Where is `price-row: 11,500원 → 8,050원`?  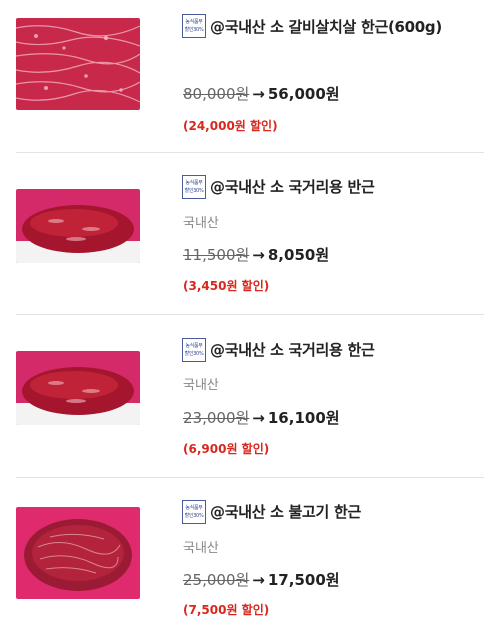 price-row: 11,500원 → 8,050원 is located at coordinates (256, 254).